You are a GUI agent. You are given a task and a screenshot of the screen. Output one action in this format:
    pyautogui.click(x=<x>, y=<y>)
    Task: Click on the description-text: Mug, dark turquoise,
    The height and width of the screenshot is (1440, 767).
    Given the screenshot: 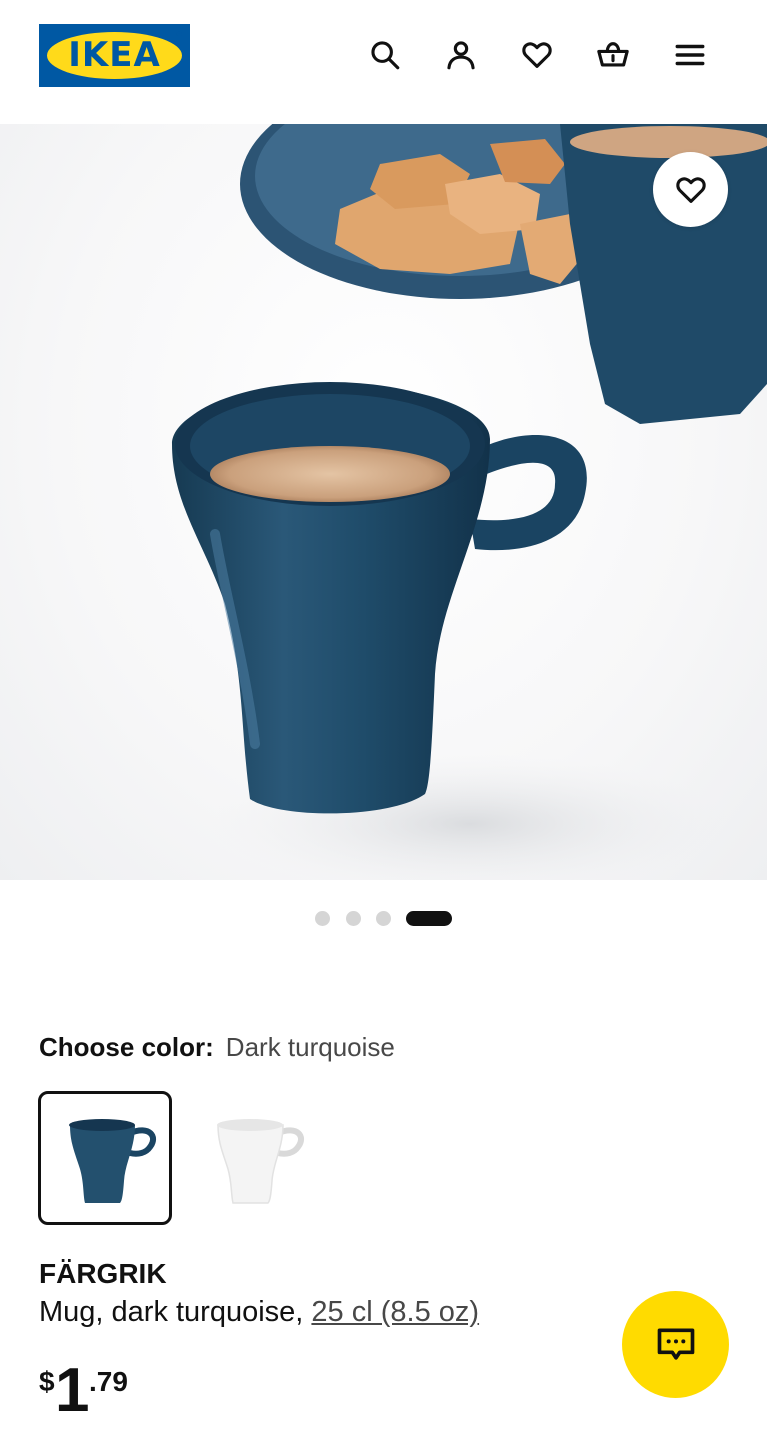 What is the action you would take?
    pyautogui.click(x=175, y=1312)
    